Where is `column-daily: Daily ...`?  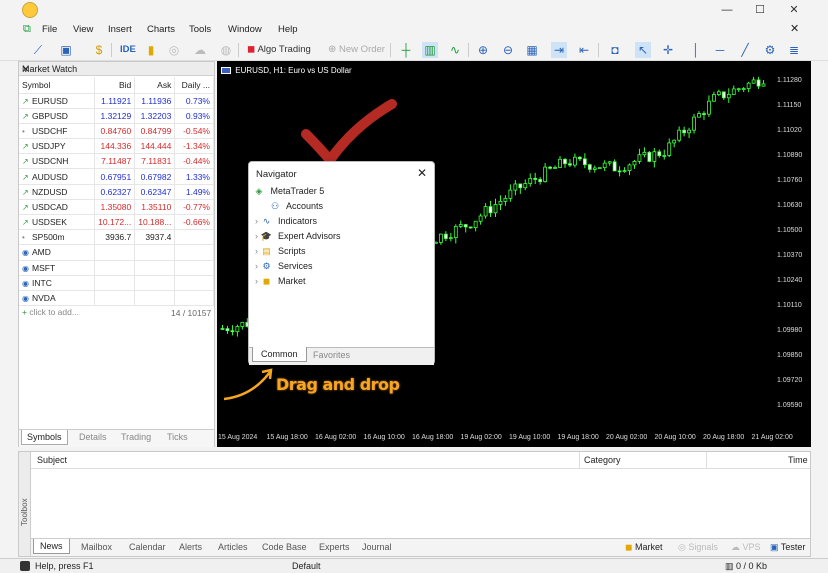 column-daily: Daily ... is located at coordinates (194, 85).